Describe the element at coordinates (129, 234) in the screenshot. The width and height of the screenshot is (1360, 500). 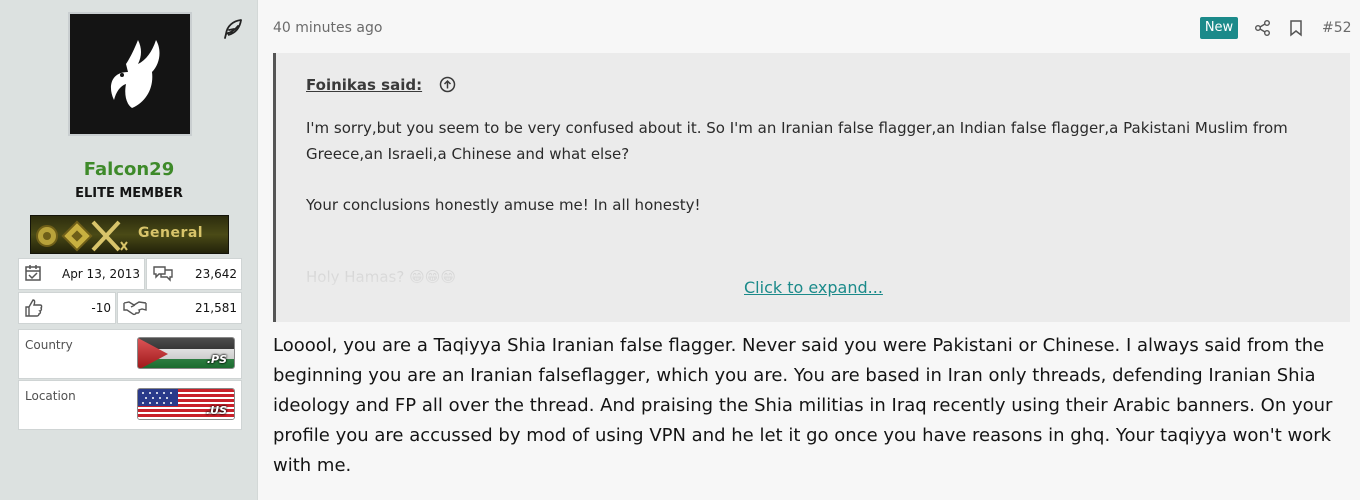
I see `rank-banner: General` at that location.